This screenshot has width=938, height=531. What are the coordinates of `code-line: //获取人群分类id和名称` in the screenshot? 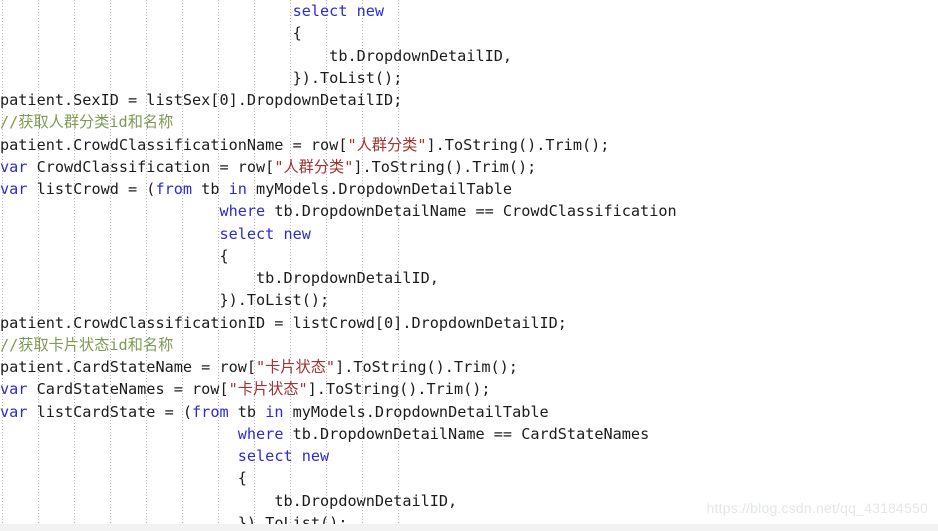 It's located at (469, 122).